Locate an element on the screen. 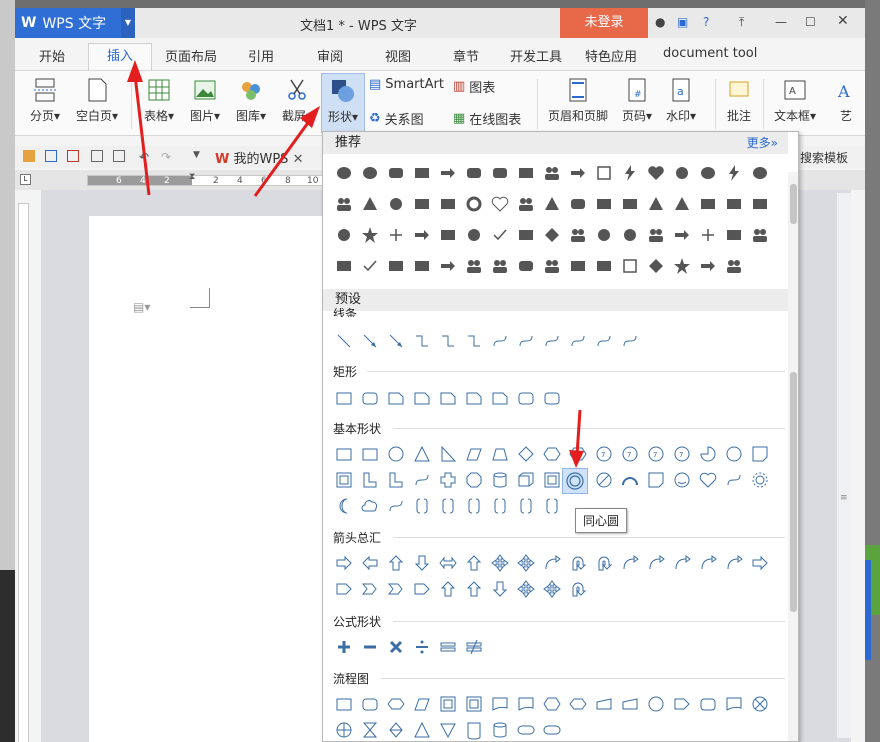 This screenshot has width=880, height=742. minimize-icon: — is located at coordinates (781, 22).